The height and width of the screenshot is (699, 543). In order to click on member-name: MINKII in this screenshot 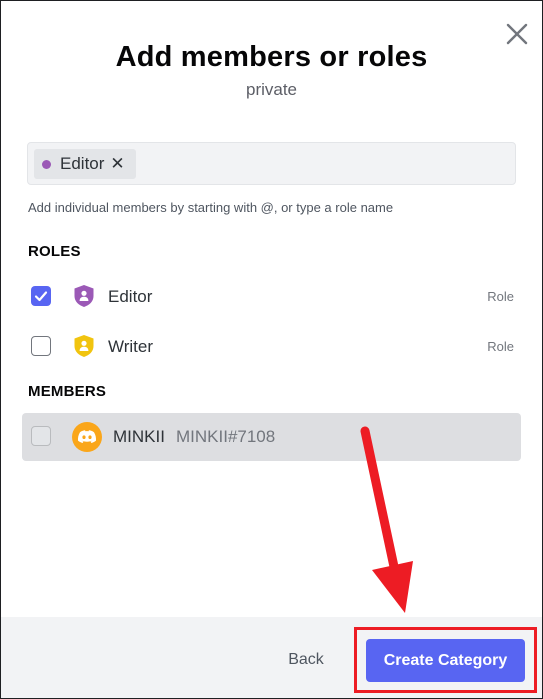, I will do `click(139, 436)`.